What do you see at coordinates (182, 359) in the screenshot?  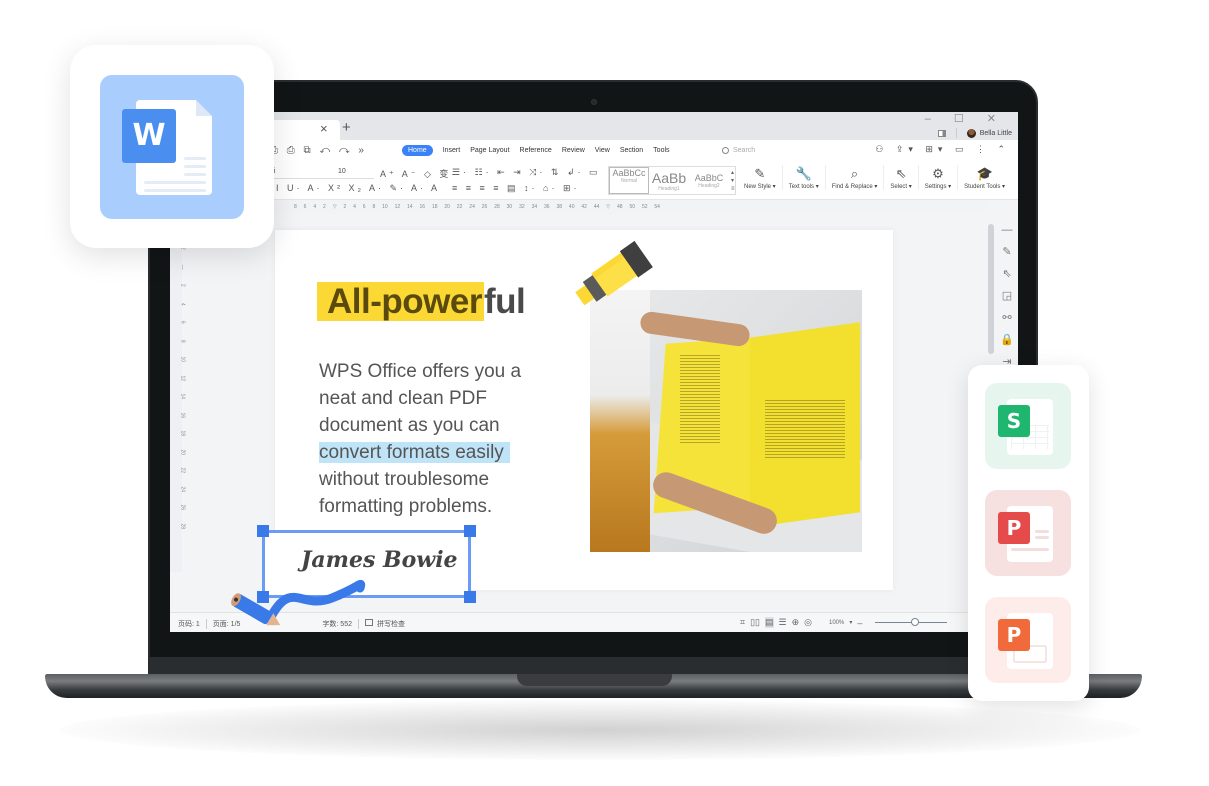 I see `ruler-tick: 10` at bounding box center [182, 359].